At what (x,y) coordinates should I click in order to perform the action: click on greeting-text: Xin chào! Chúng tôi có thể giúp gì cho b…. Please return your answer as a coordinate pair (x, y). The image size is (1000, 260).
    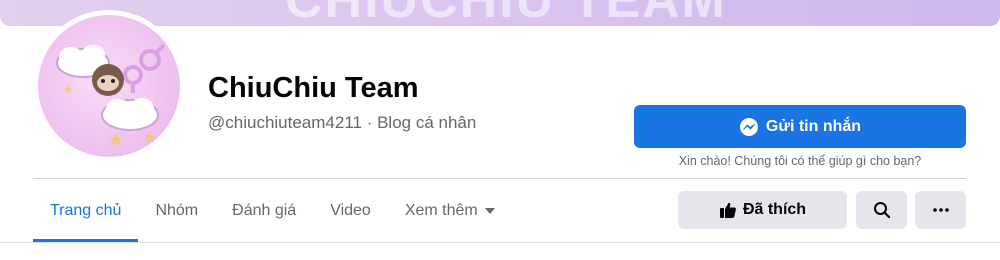
    Looking at the image, I should click on (800, 161).